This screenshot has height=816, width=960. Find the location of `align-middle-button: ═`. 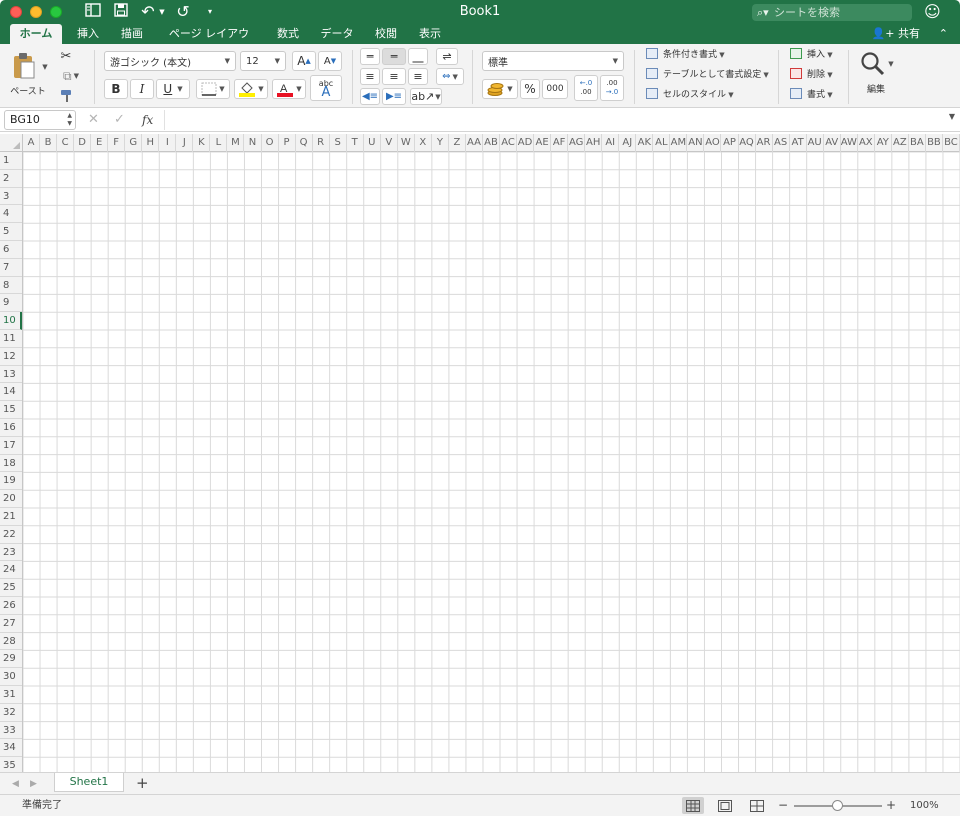

align-middle-button: ═ is located at coordinates (394, 56).